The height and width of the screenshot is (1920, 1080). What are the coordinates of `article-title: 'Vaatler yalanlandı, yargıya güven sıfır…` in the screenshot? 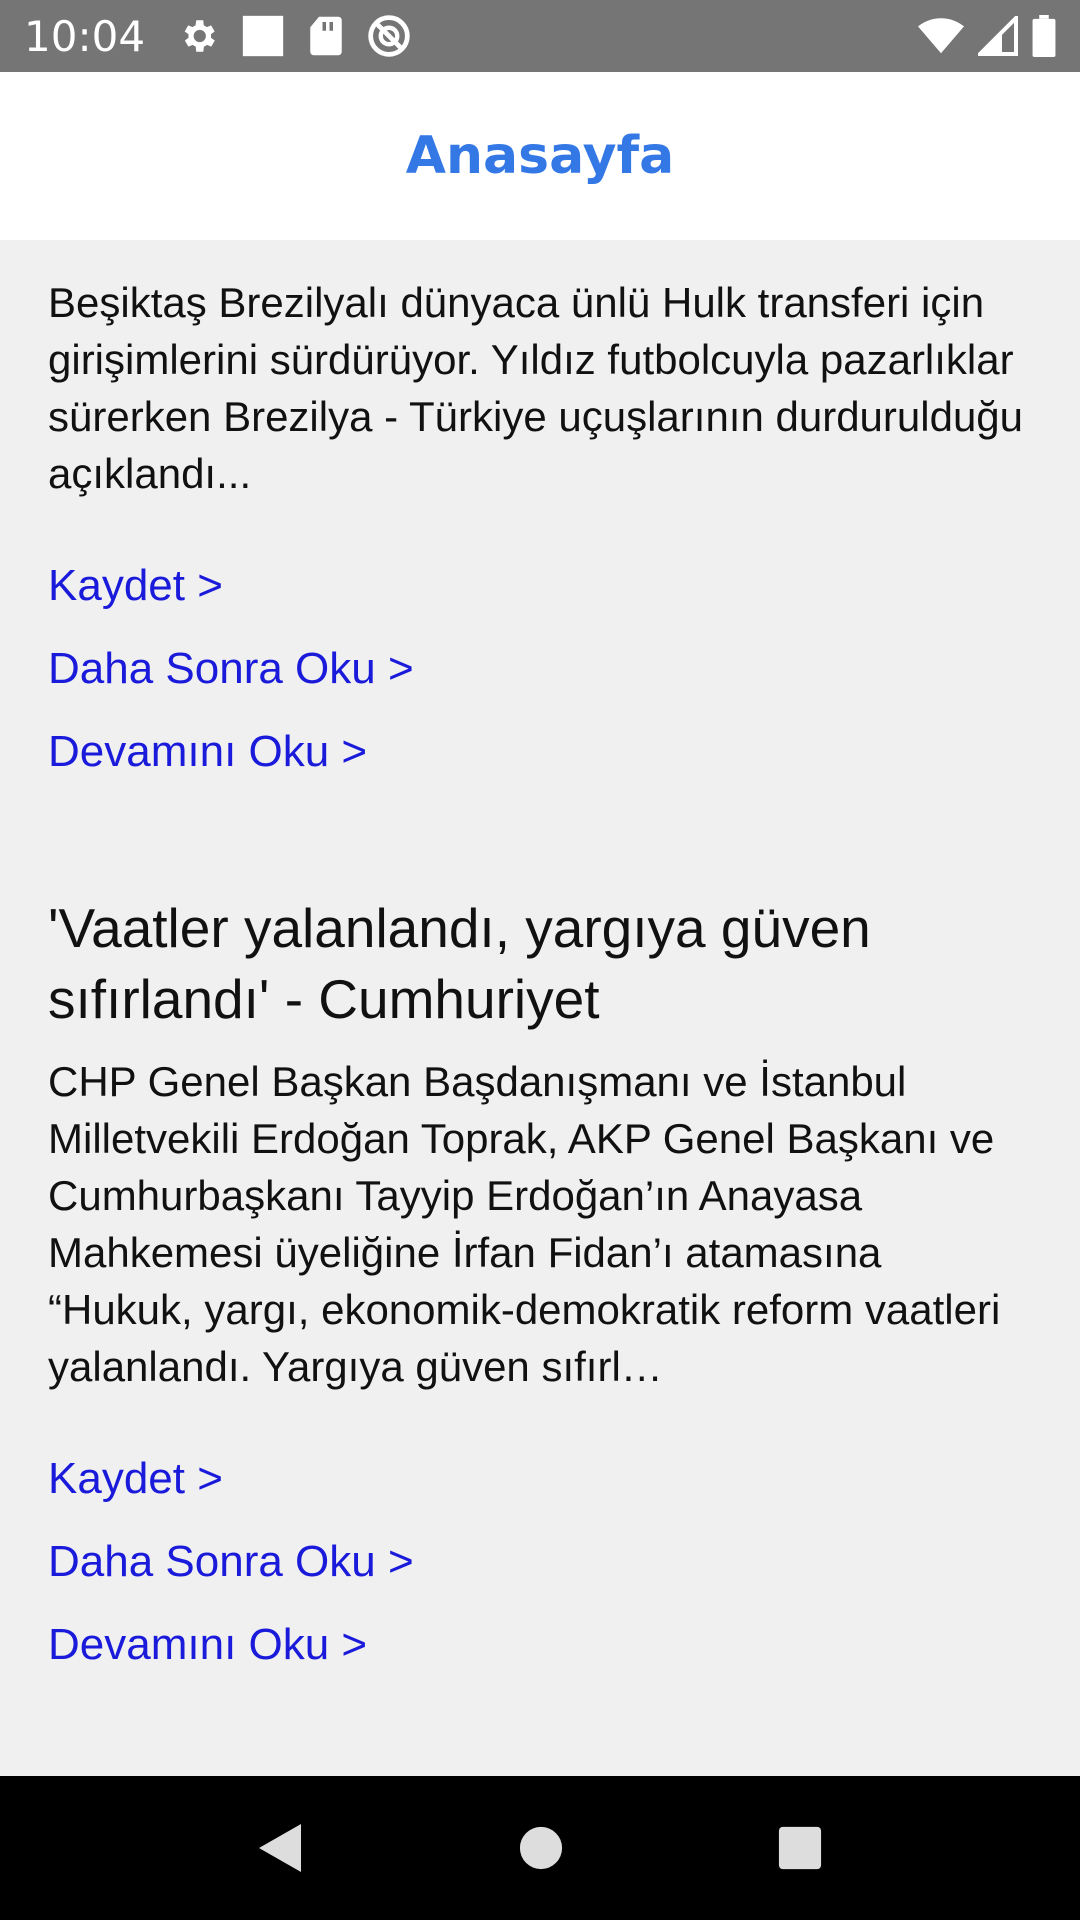 It's located at (459, 963).